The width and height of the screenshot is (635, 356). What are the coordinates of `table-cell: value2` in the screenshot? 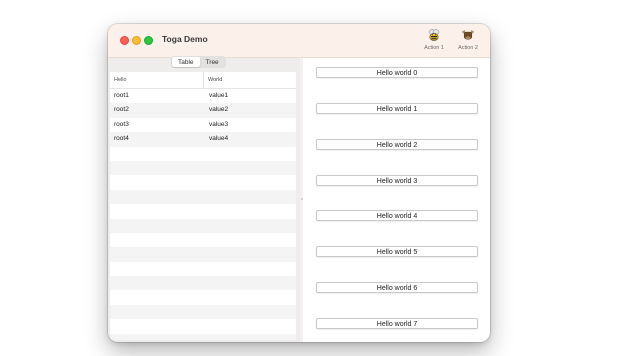 It's located at (219, 110).